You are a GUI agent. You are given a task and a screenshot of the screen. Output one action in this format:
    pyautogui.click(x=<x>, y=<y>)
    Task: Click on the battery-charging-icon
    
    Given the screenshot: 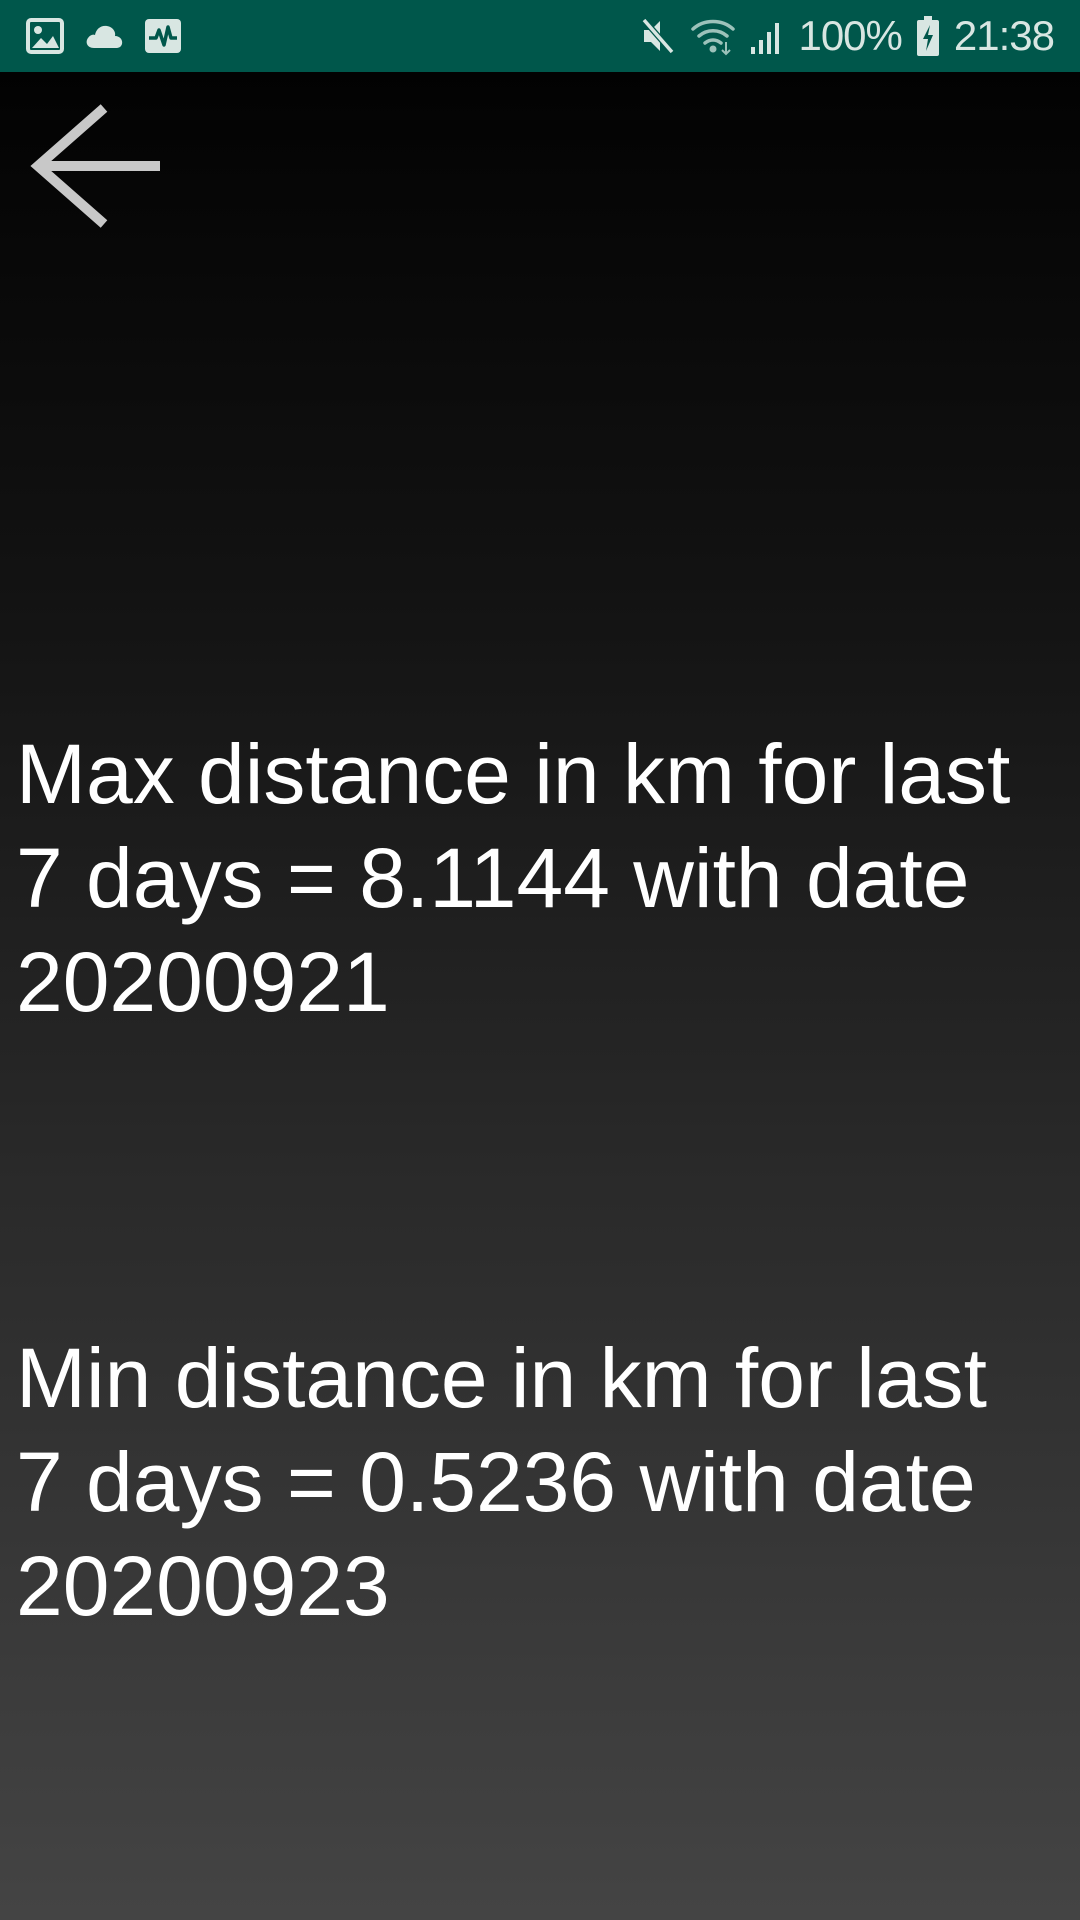 What is the action you would take?
    pyautogui.click(x=928, y=36)
    